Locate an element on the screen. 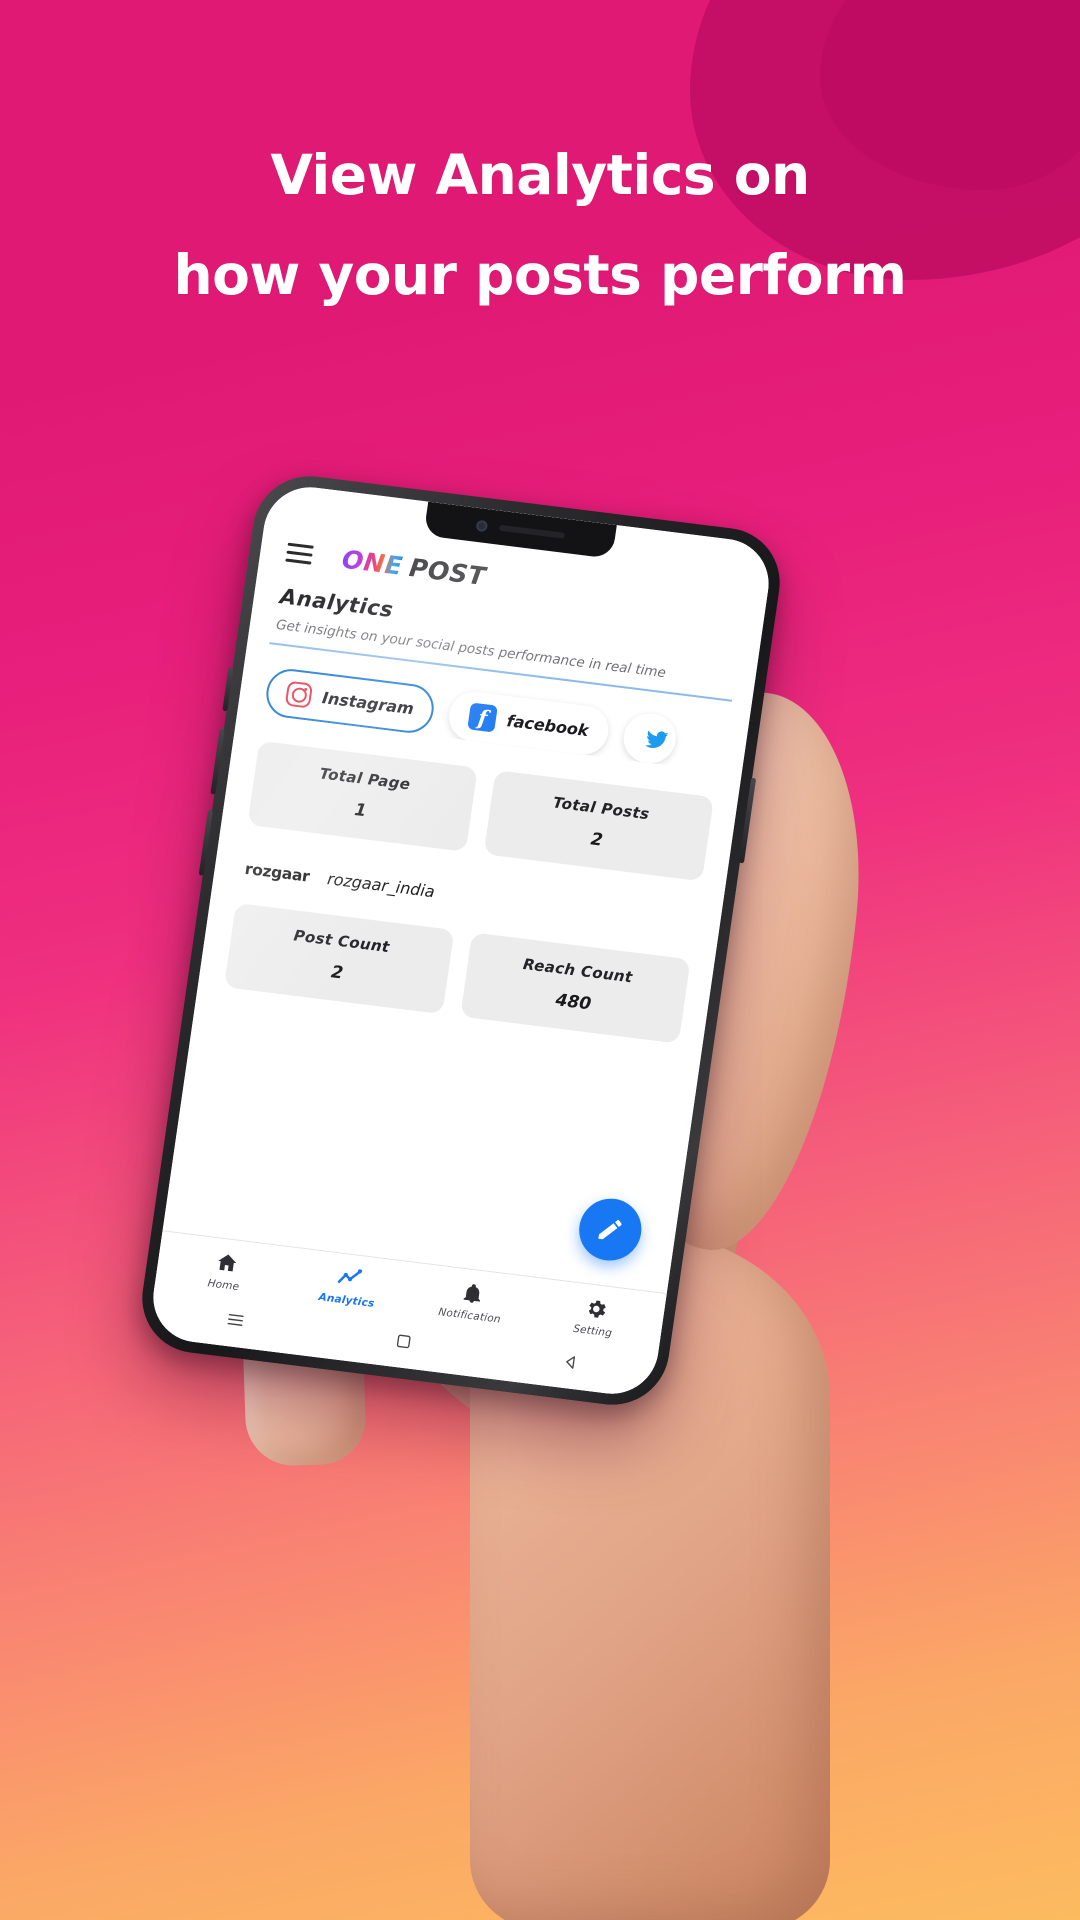 The image size is (1080, 1920). logo-text-post: POST is located at coordinates (447, 571).